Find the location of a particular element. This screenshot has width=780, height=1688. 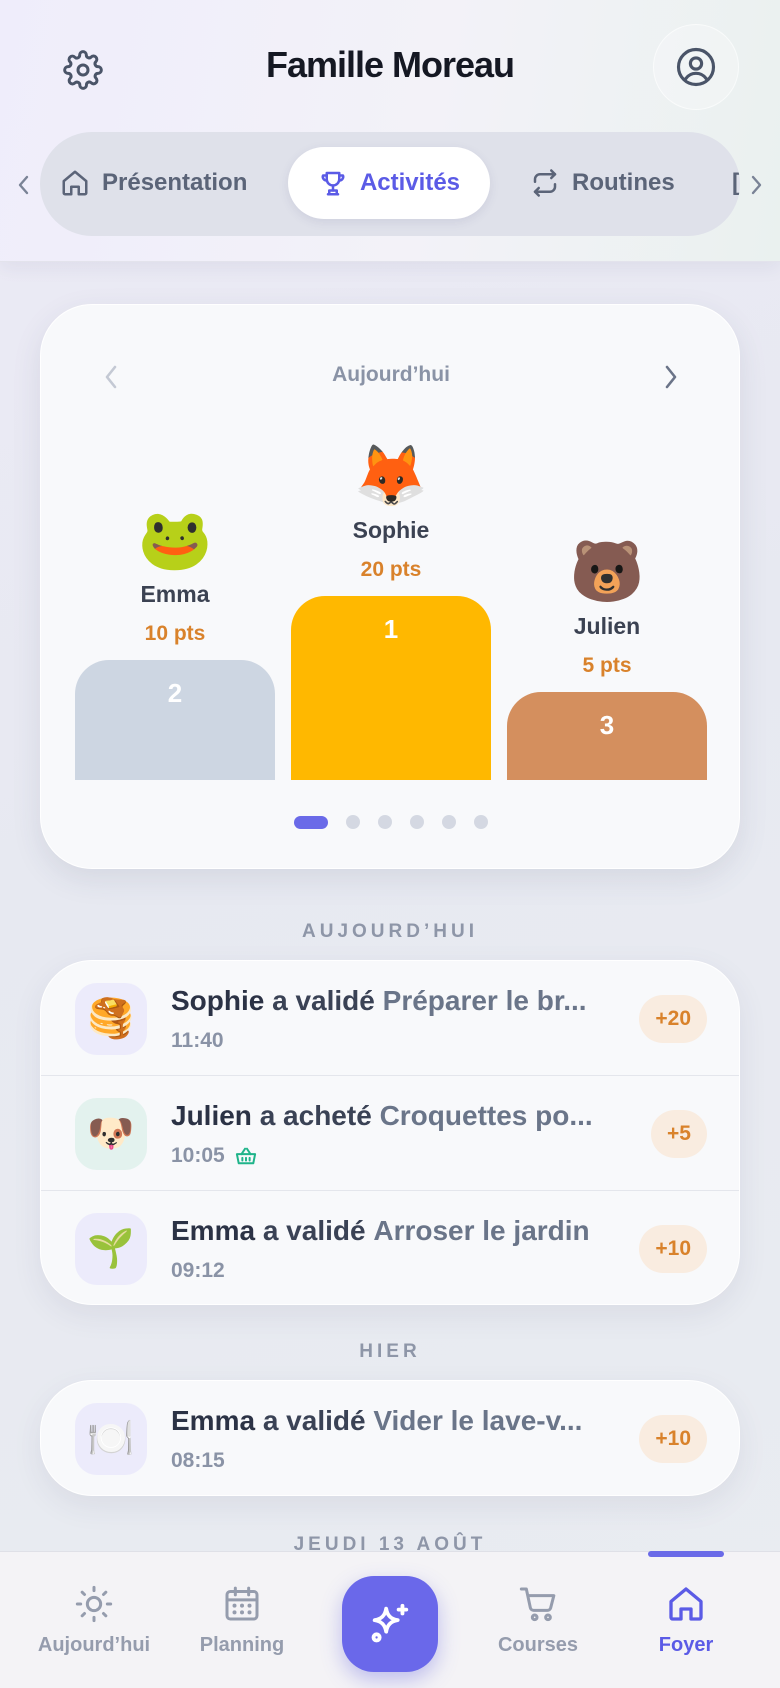

tab-bar: Présentation Activités Routines [ is located at coordinates (390, 184).